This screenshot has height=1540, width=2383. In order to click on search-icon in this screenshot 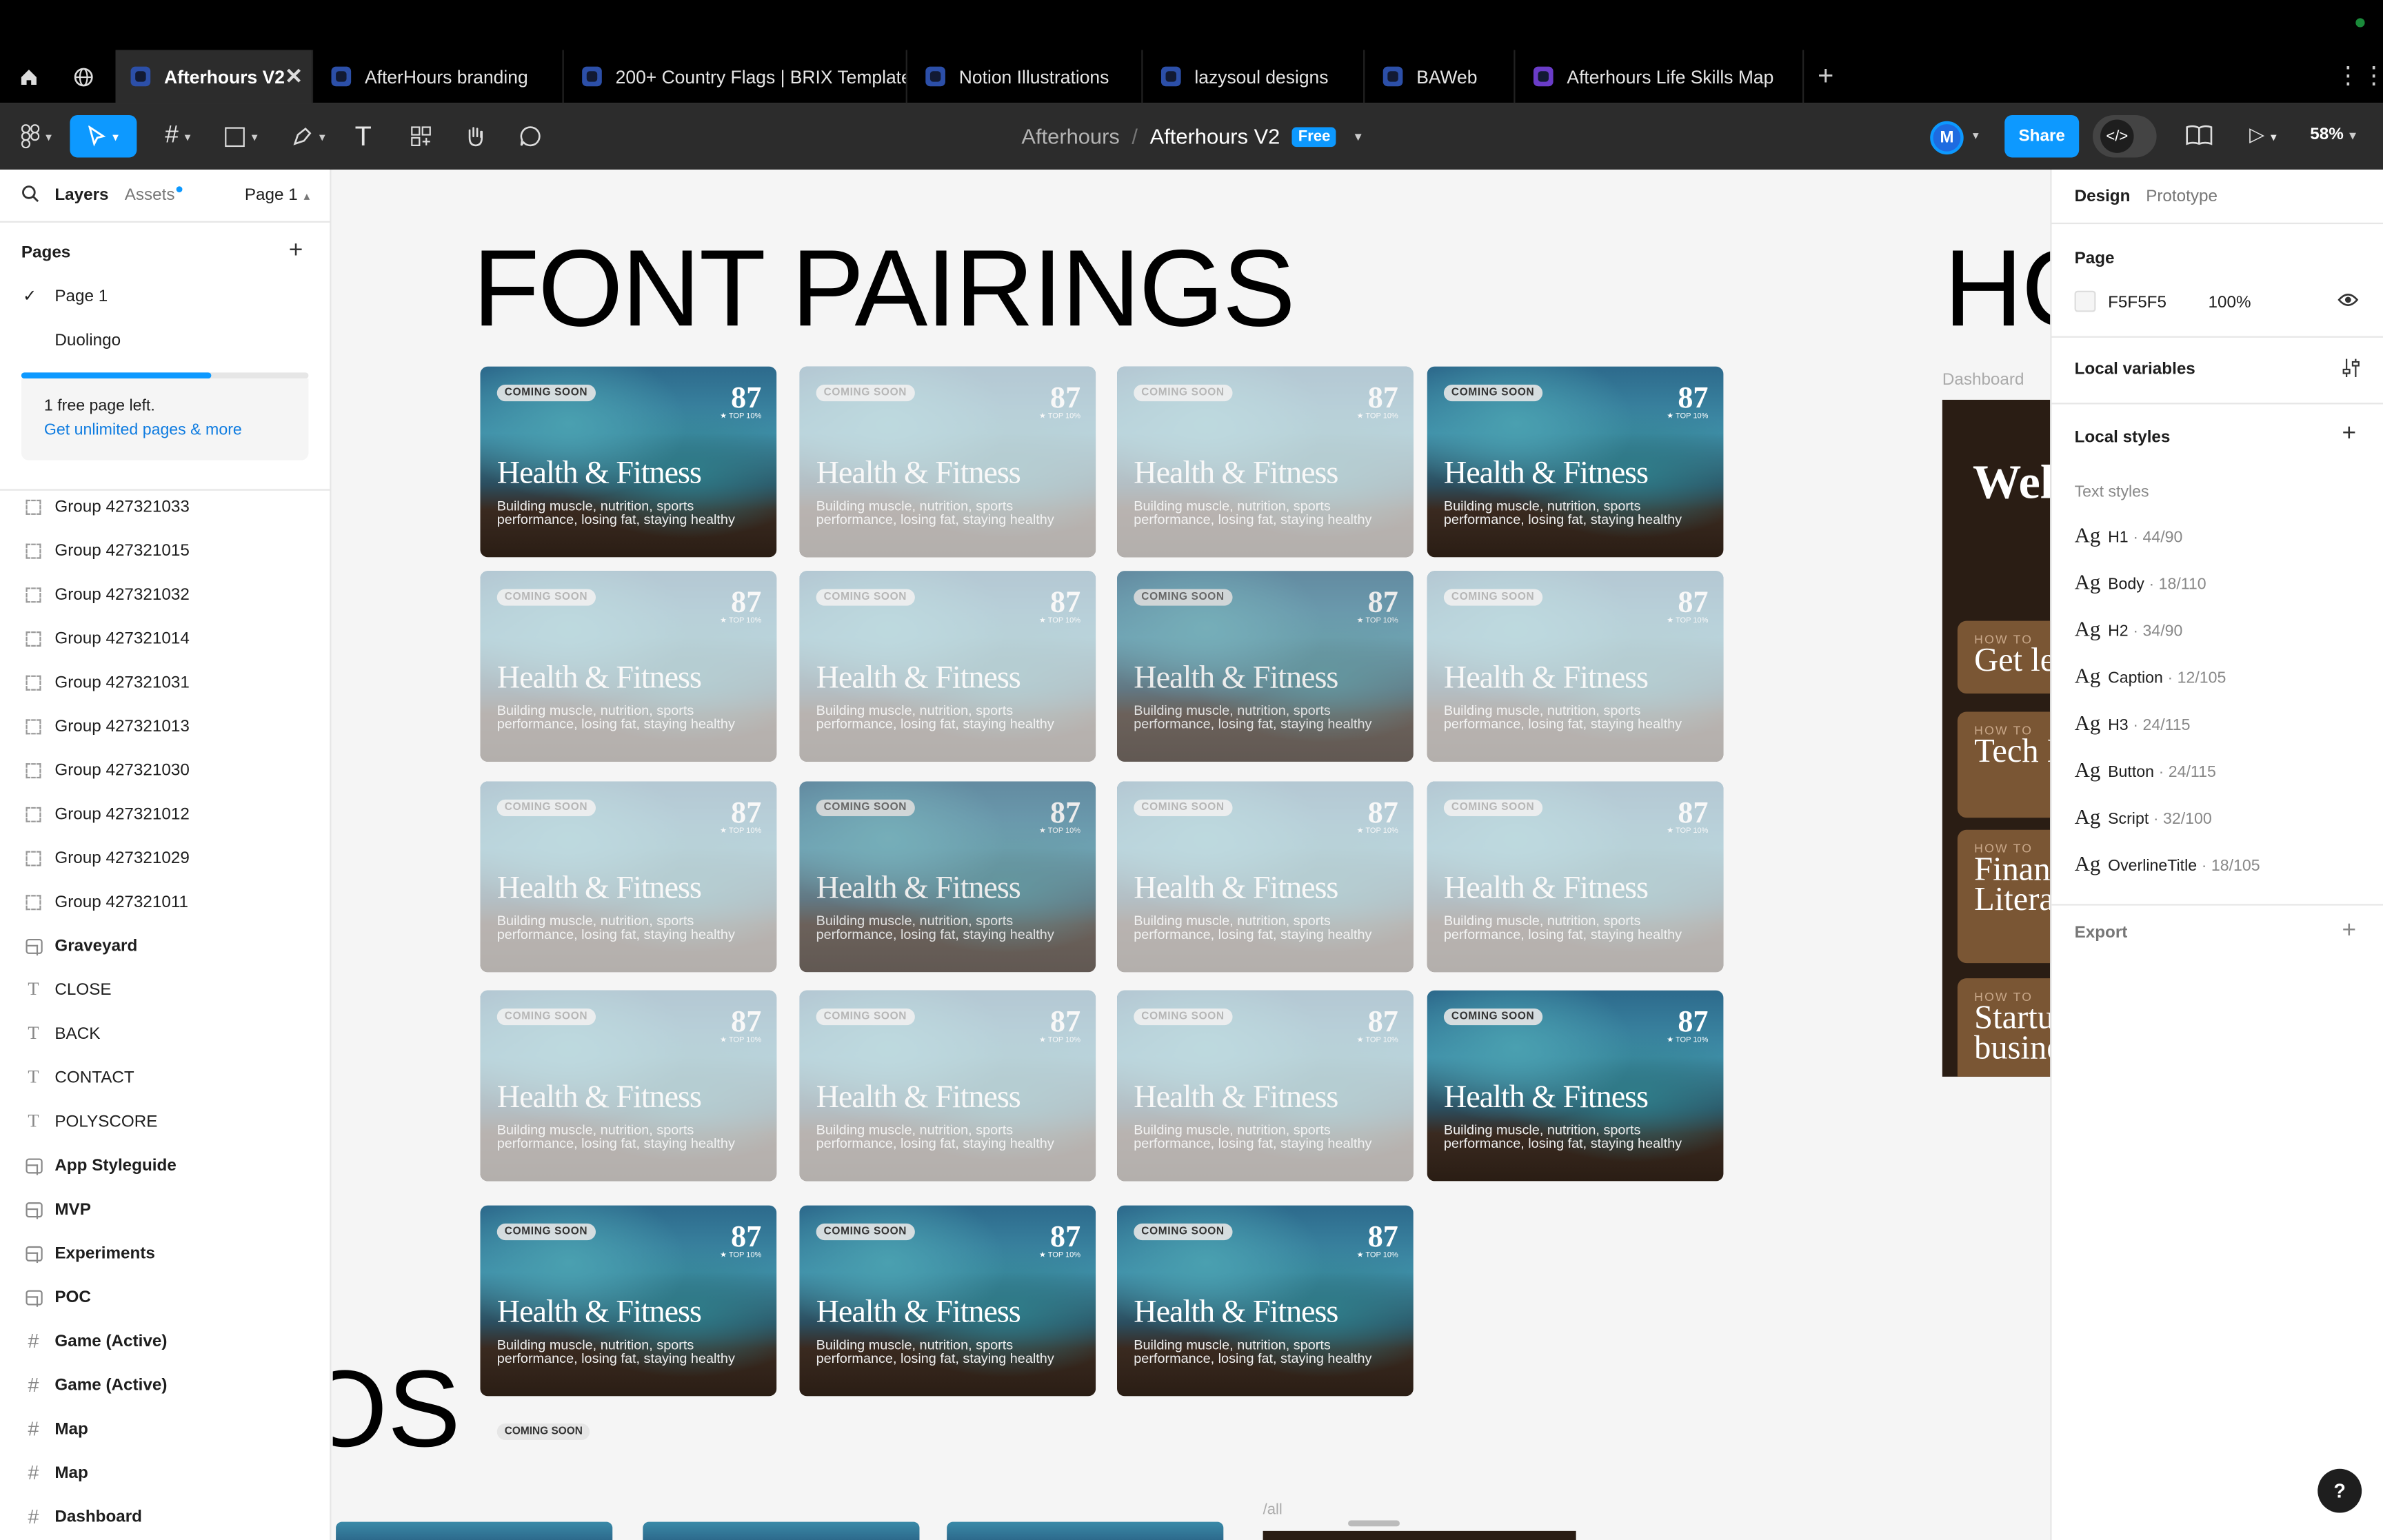, I will do `click(30, 196)`.